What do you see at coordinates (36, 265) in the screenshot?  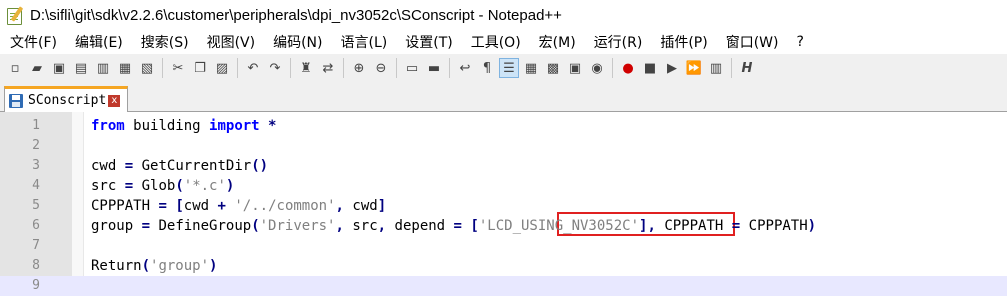 I see `line-number: 8` at bounding box center [36, 265].